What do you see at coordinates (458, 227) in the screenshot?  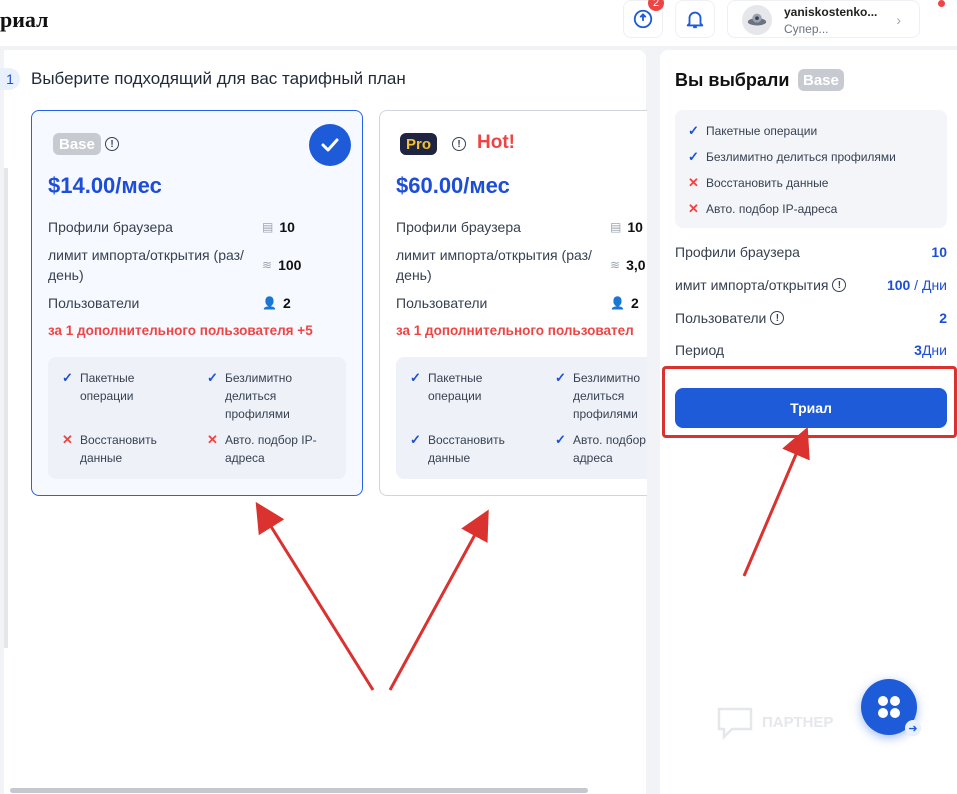 I see `profiles-label: Профили браузера` at bounding box center [458, 227].